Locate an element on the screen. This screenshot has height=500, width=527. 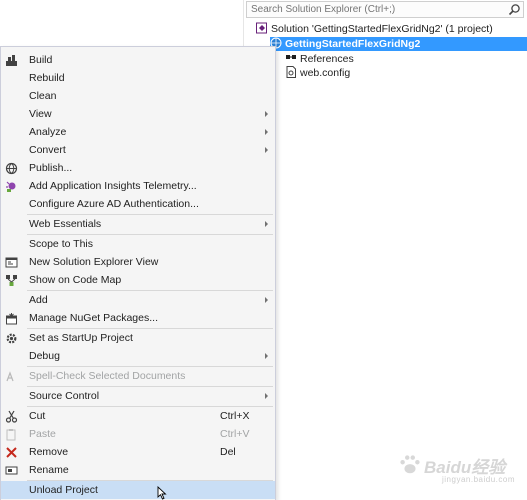
search-input is located at coordinates (373, 9).